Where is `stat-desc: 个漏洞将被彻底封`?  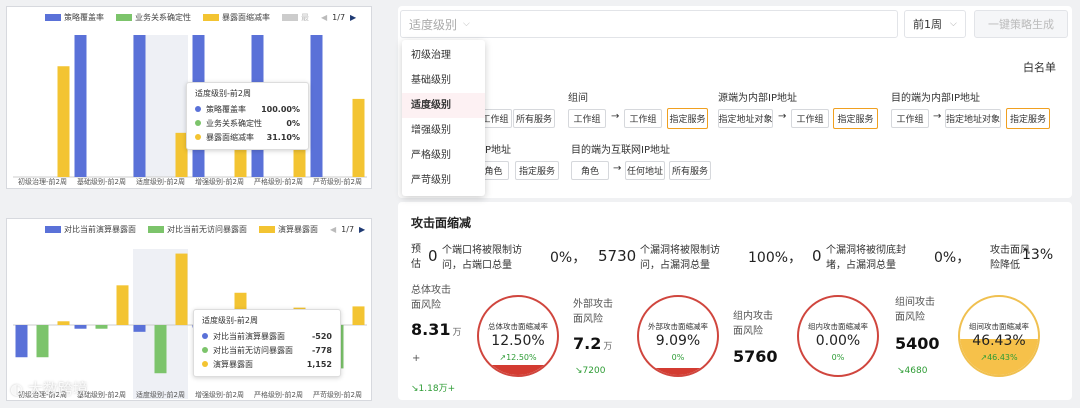
stat-desc: 个漏洞将被彻底封 is located at coordinates (866, 250).